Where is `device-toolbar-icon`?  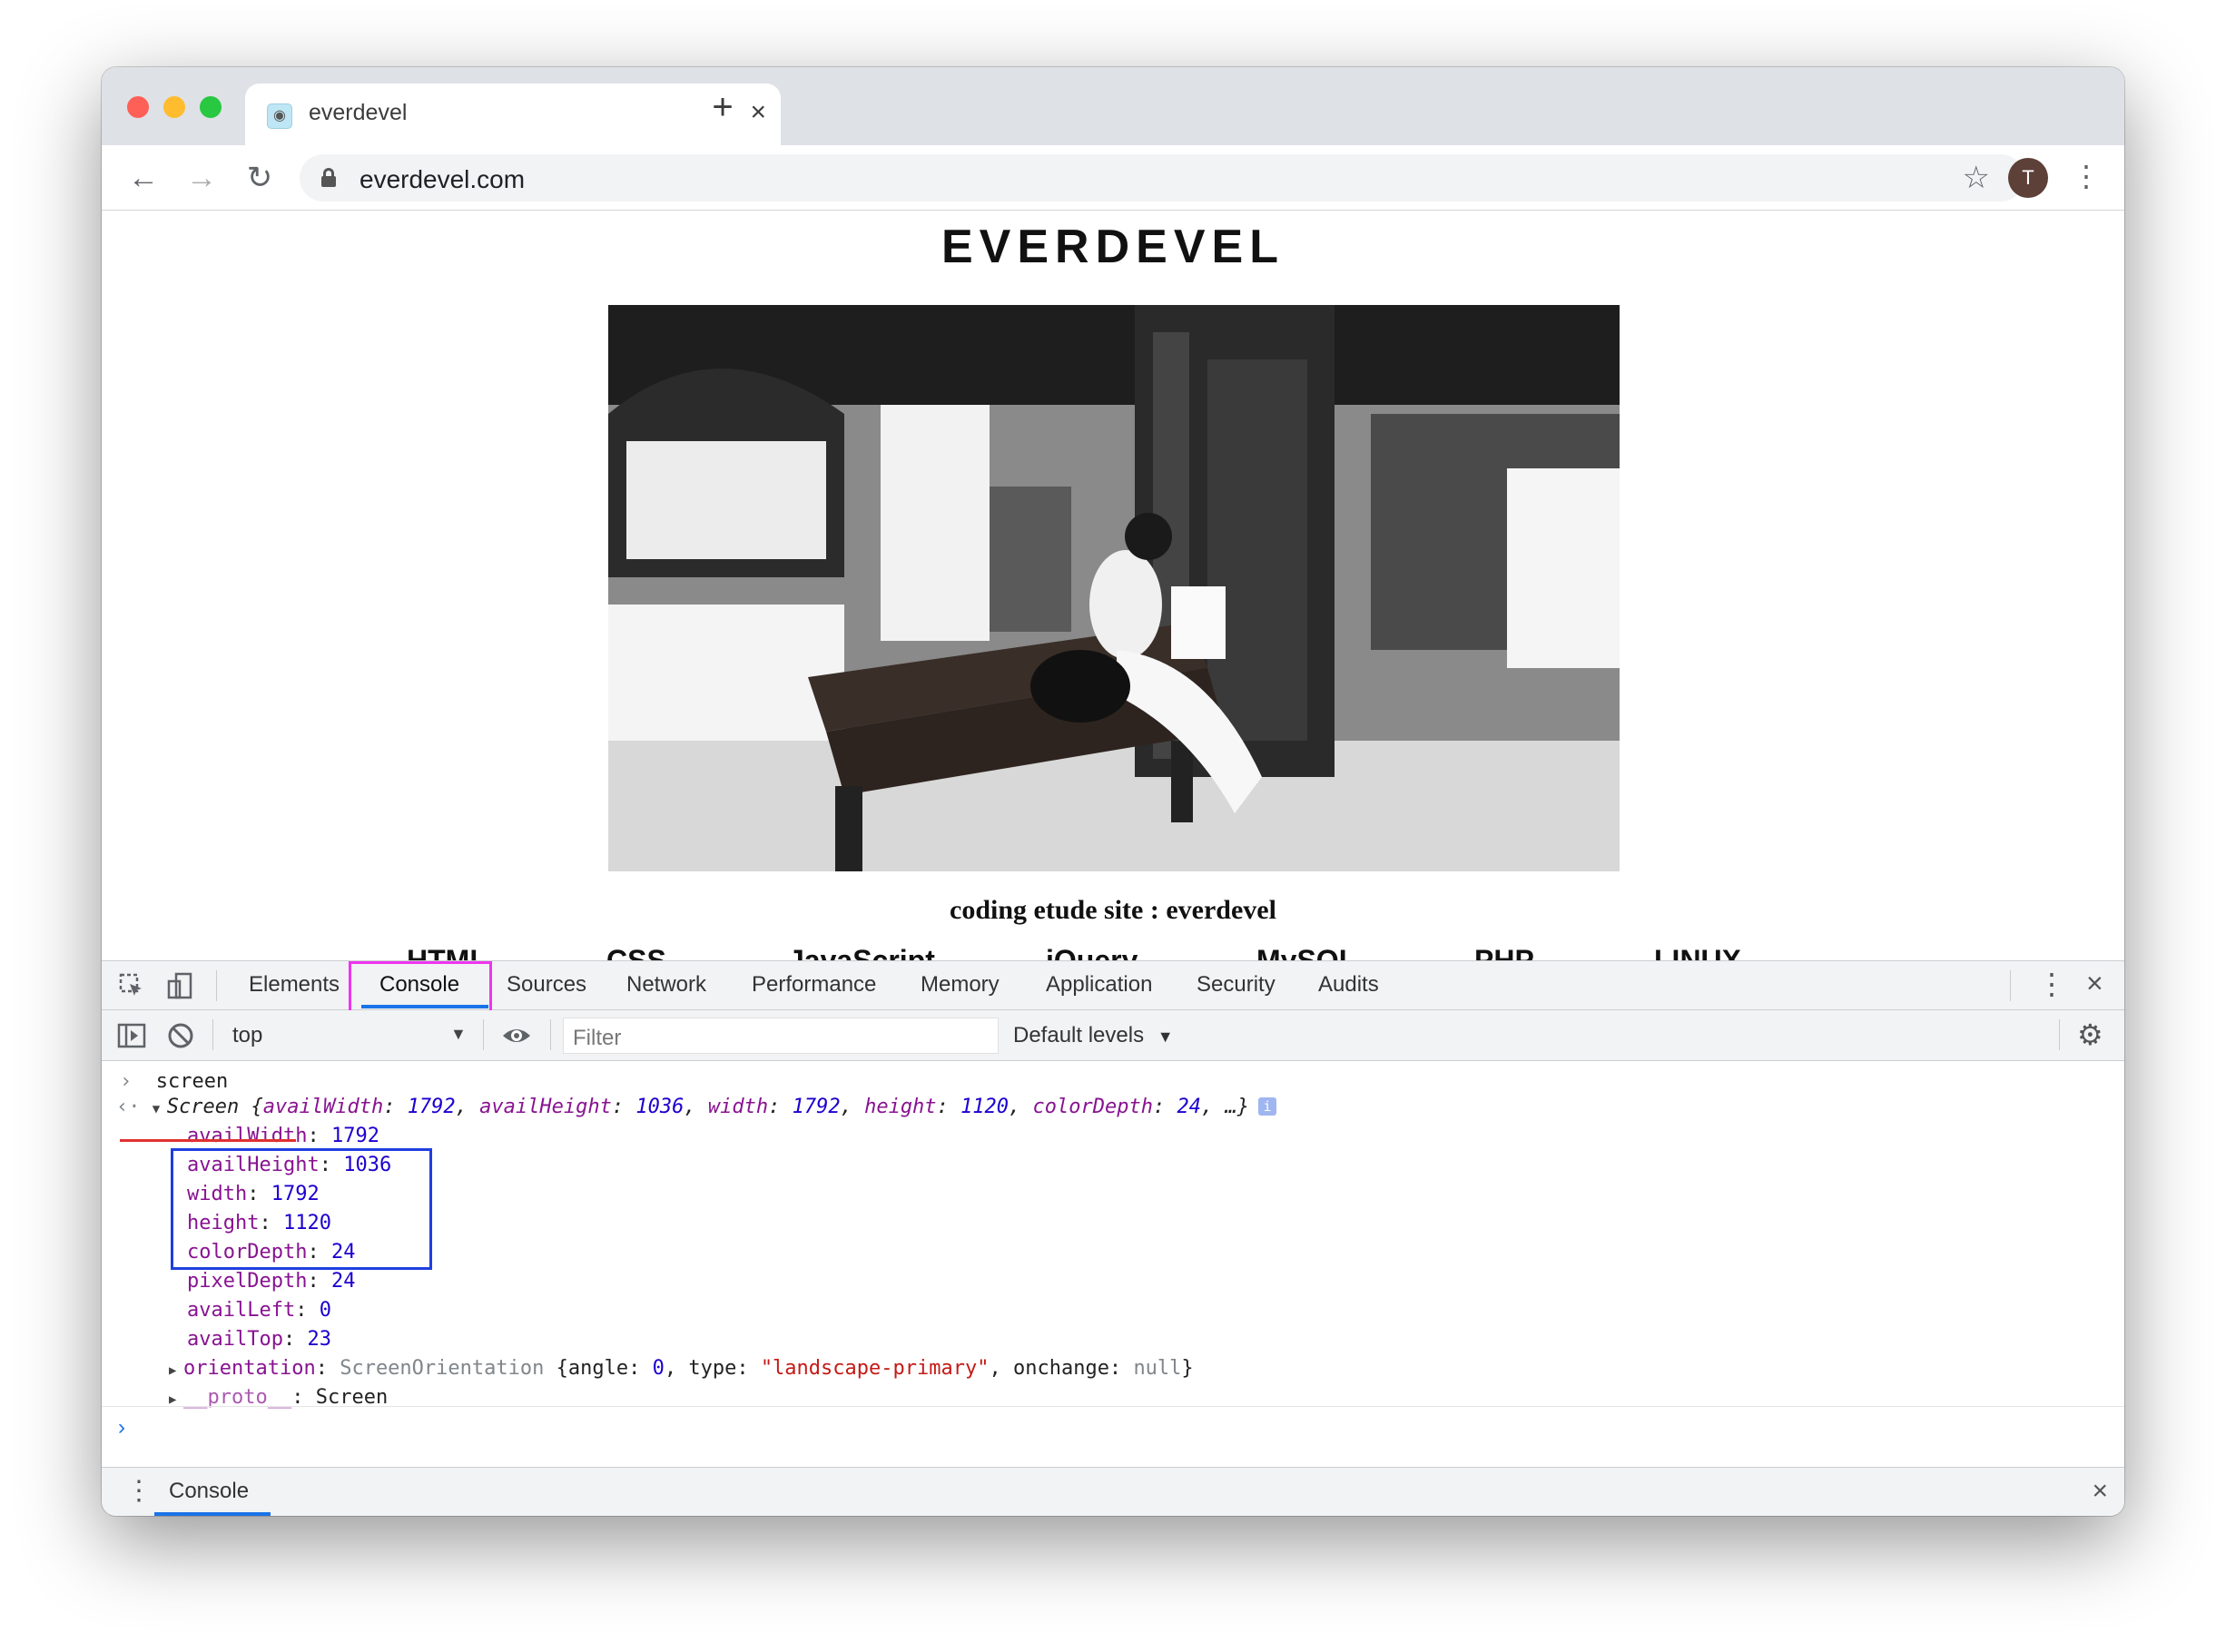 device-toolbar-icon is located at coordinates (180, 985).